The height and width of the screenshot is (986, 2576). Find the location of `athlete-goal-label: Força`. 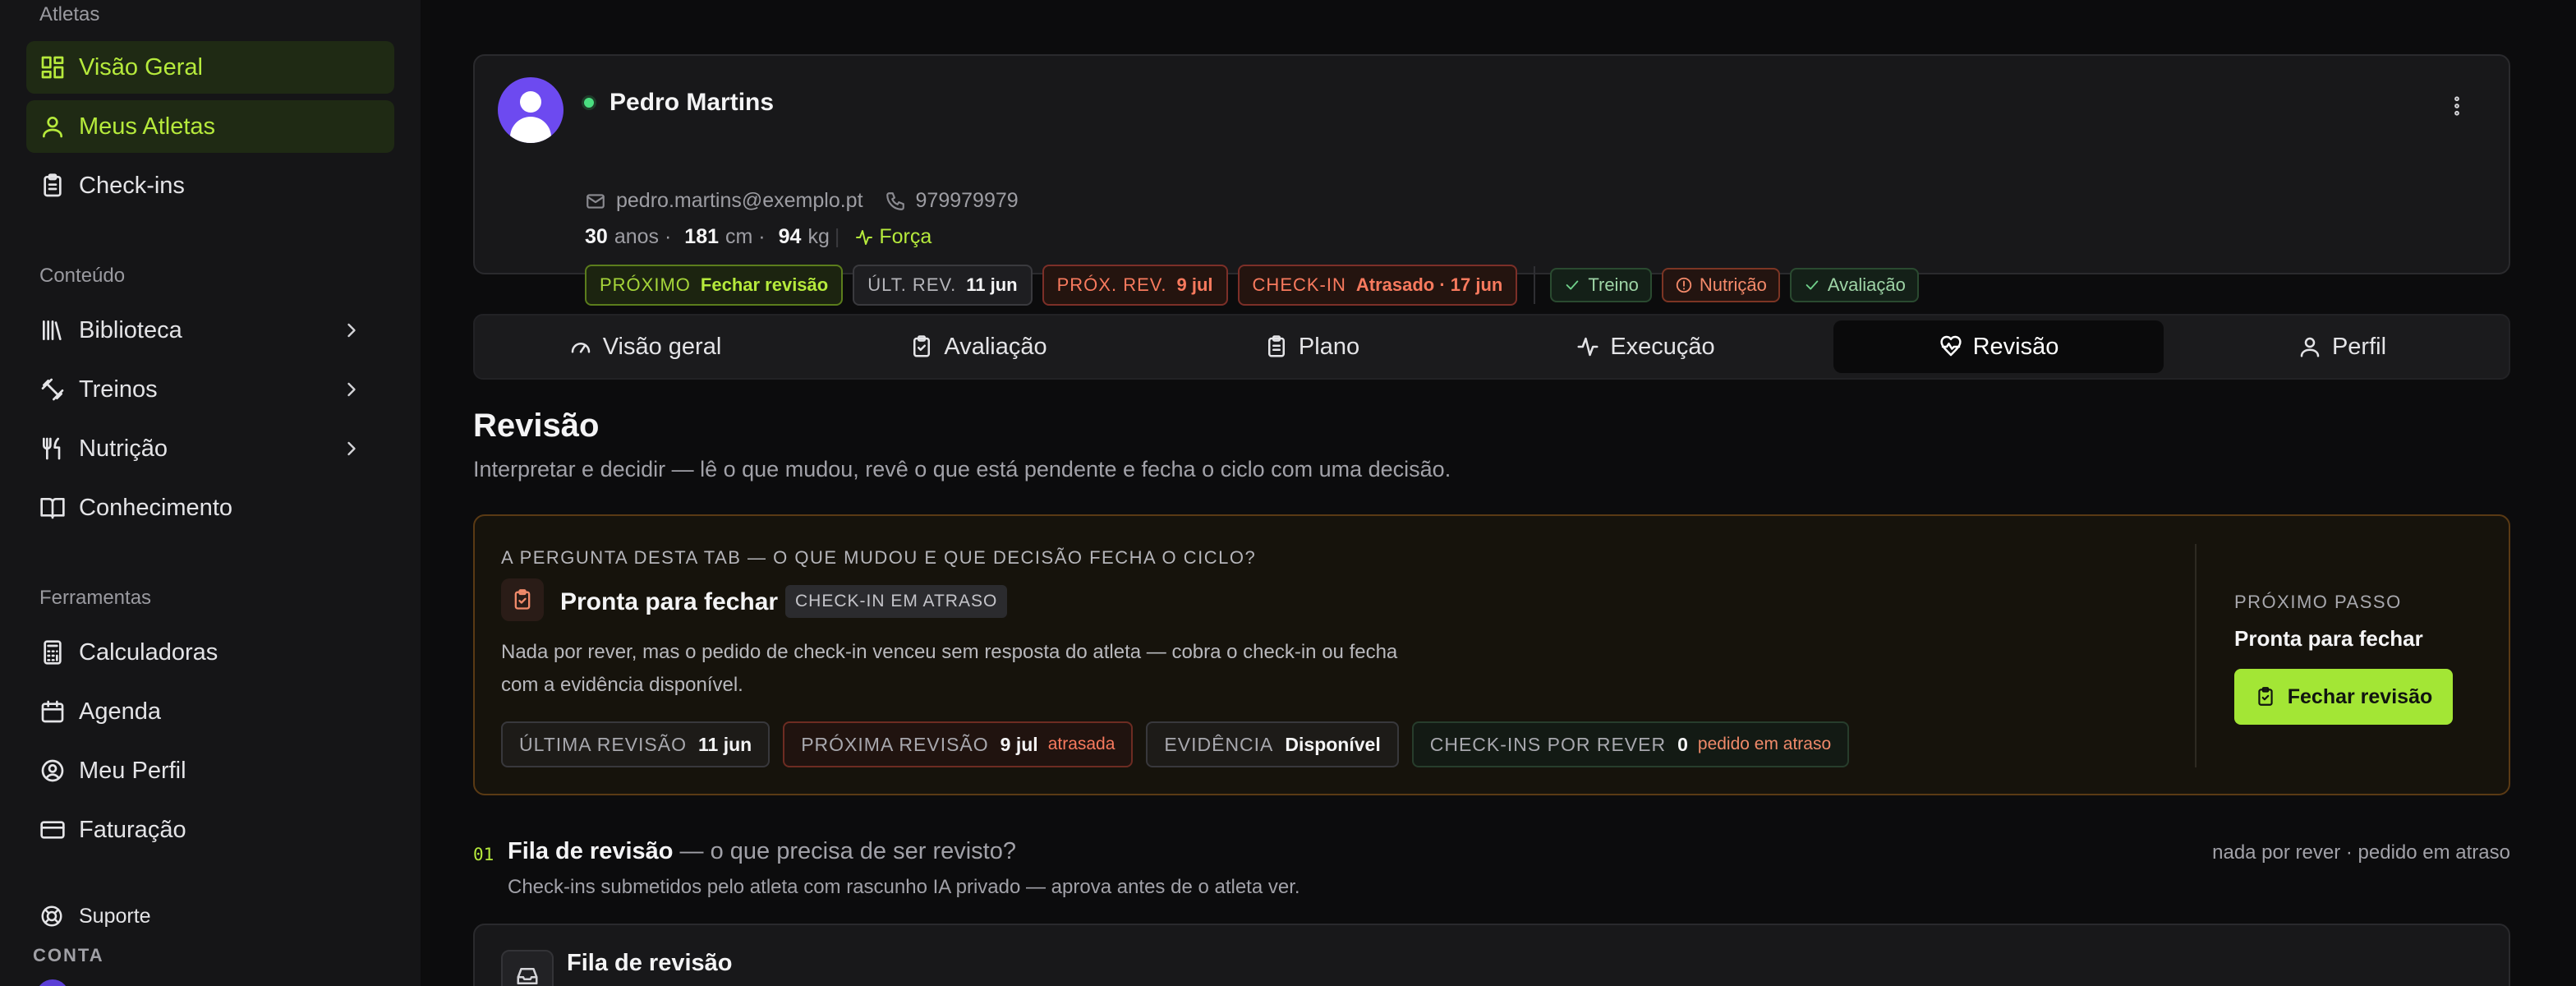

athlete-goal-label: Força is located at coordinates (905, 237).